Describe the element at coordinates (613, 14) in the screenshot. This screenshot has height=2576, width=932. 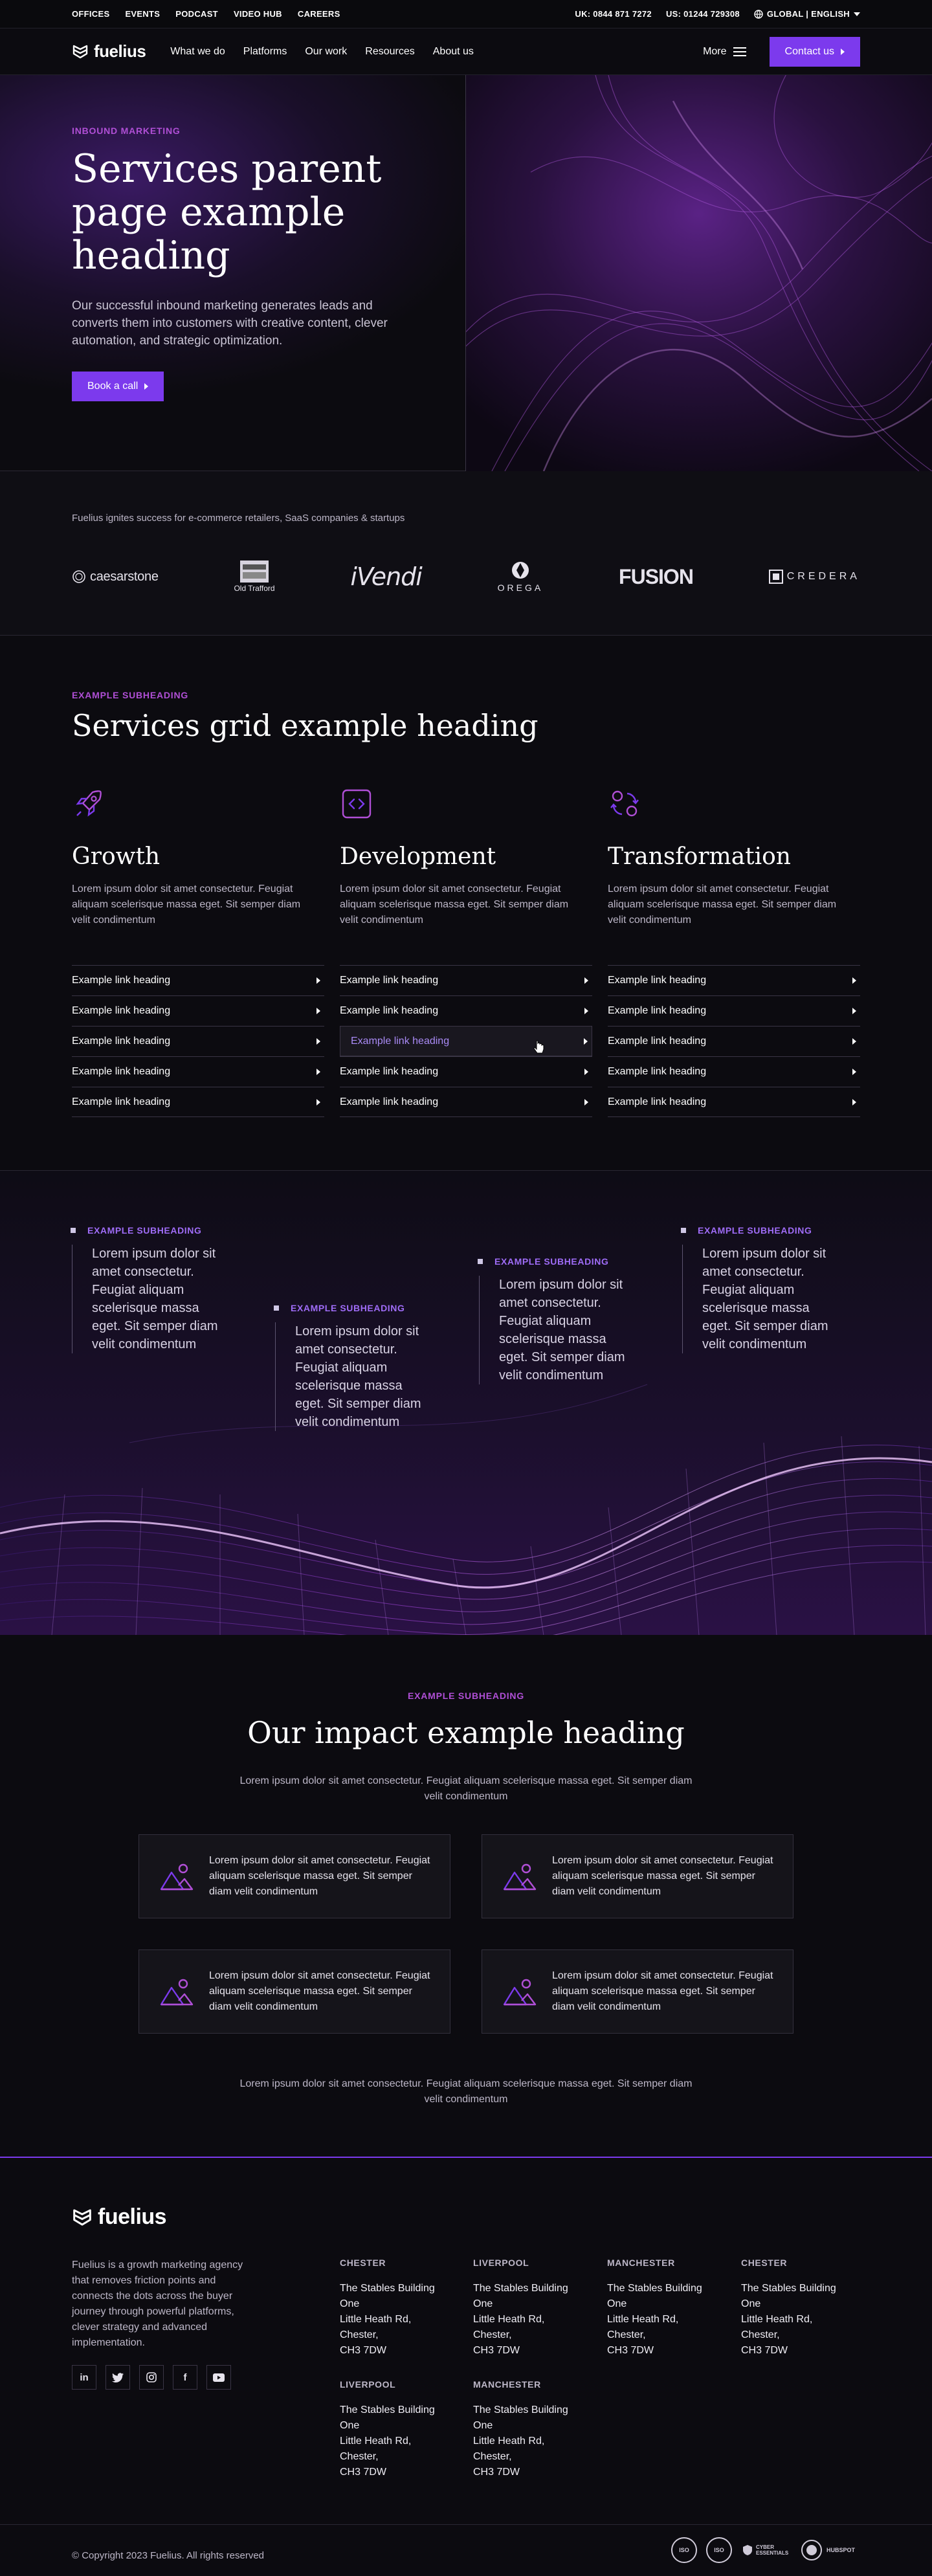
I see `phone-uk: UK: 0844 871 7272` at that location.